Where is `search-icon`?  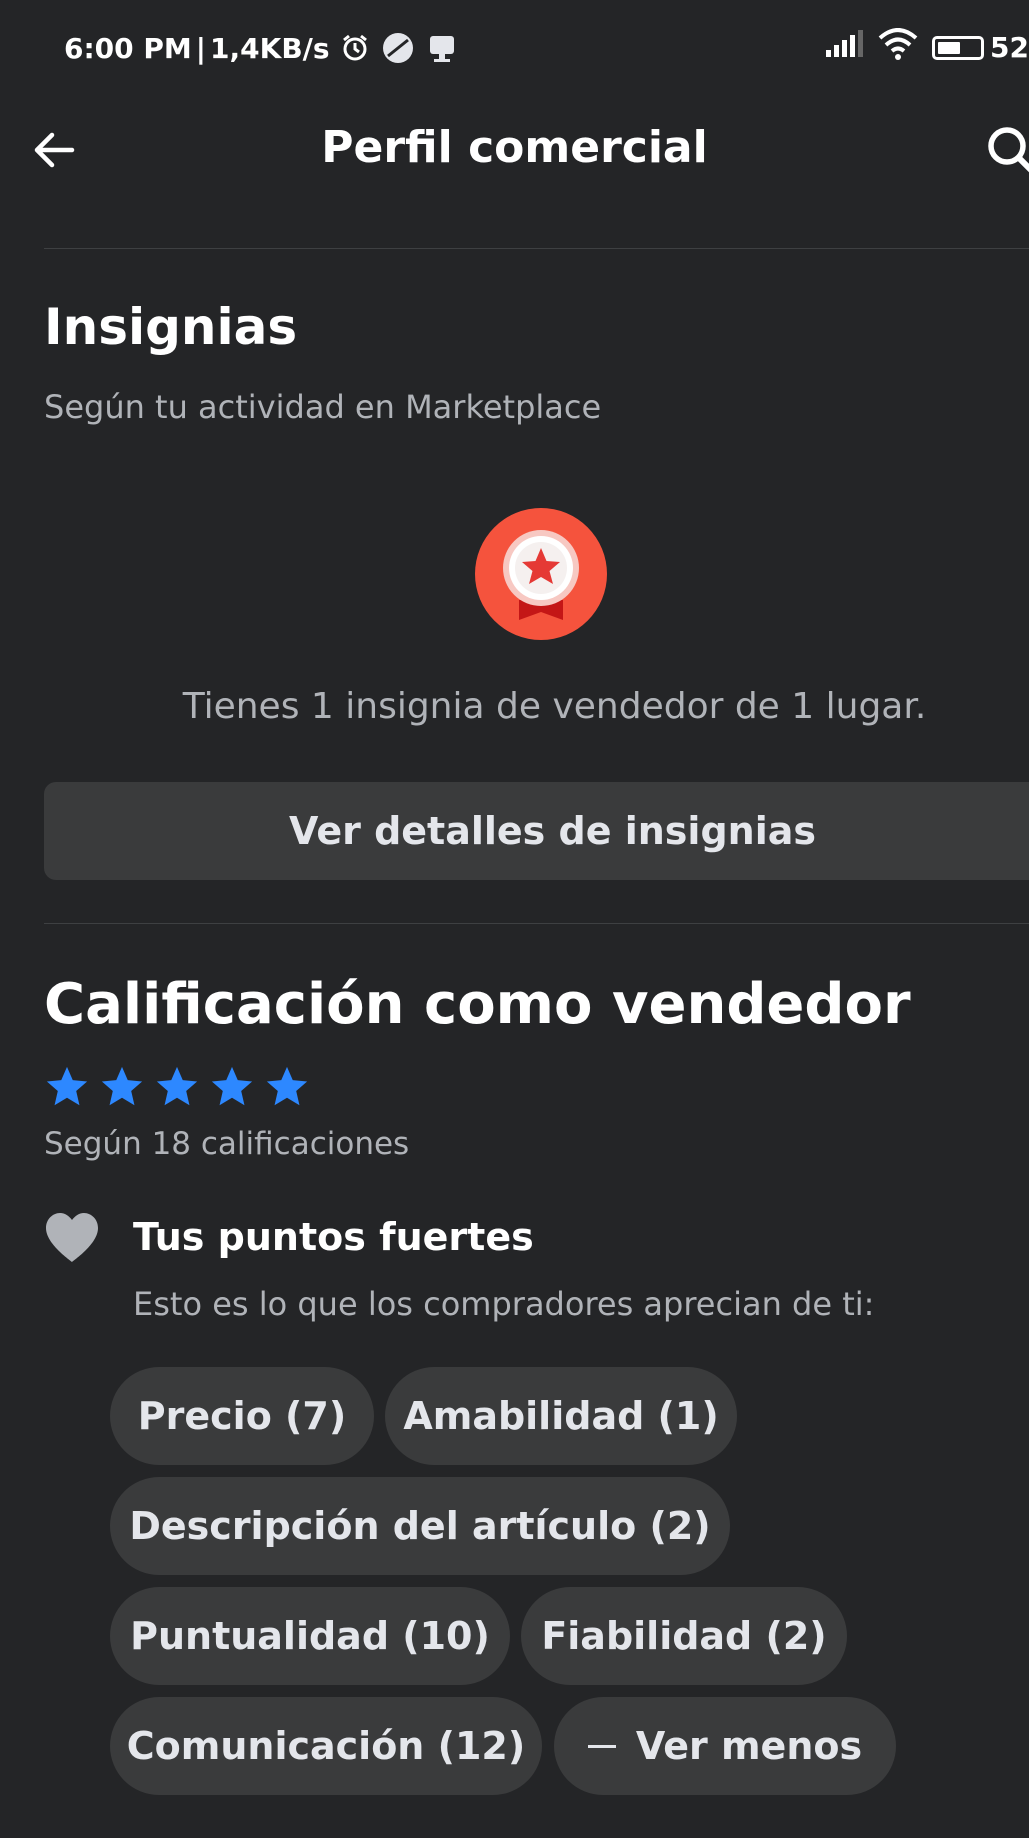
search-icon is located at coordinates (1008, 150).